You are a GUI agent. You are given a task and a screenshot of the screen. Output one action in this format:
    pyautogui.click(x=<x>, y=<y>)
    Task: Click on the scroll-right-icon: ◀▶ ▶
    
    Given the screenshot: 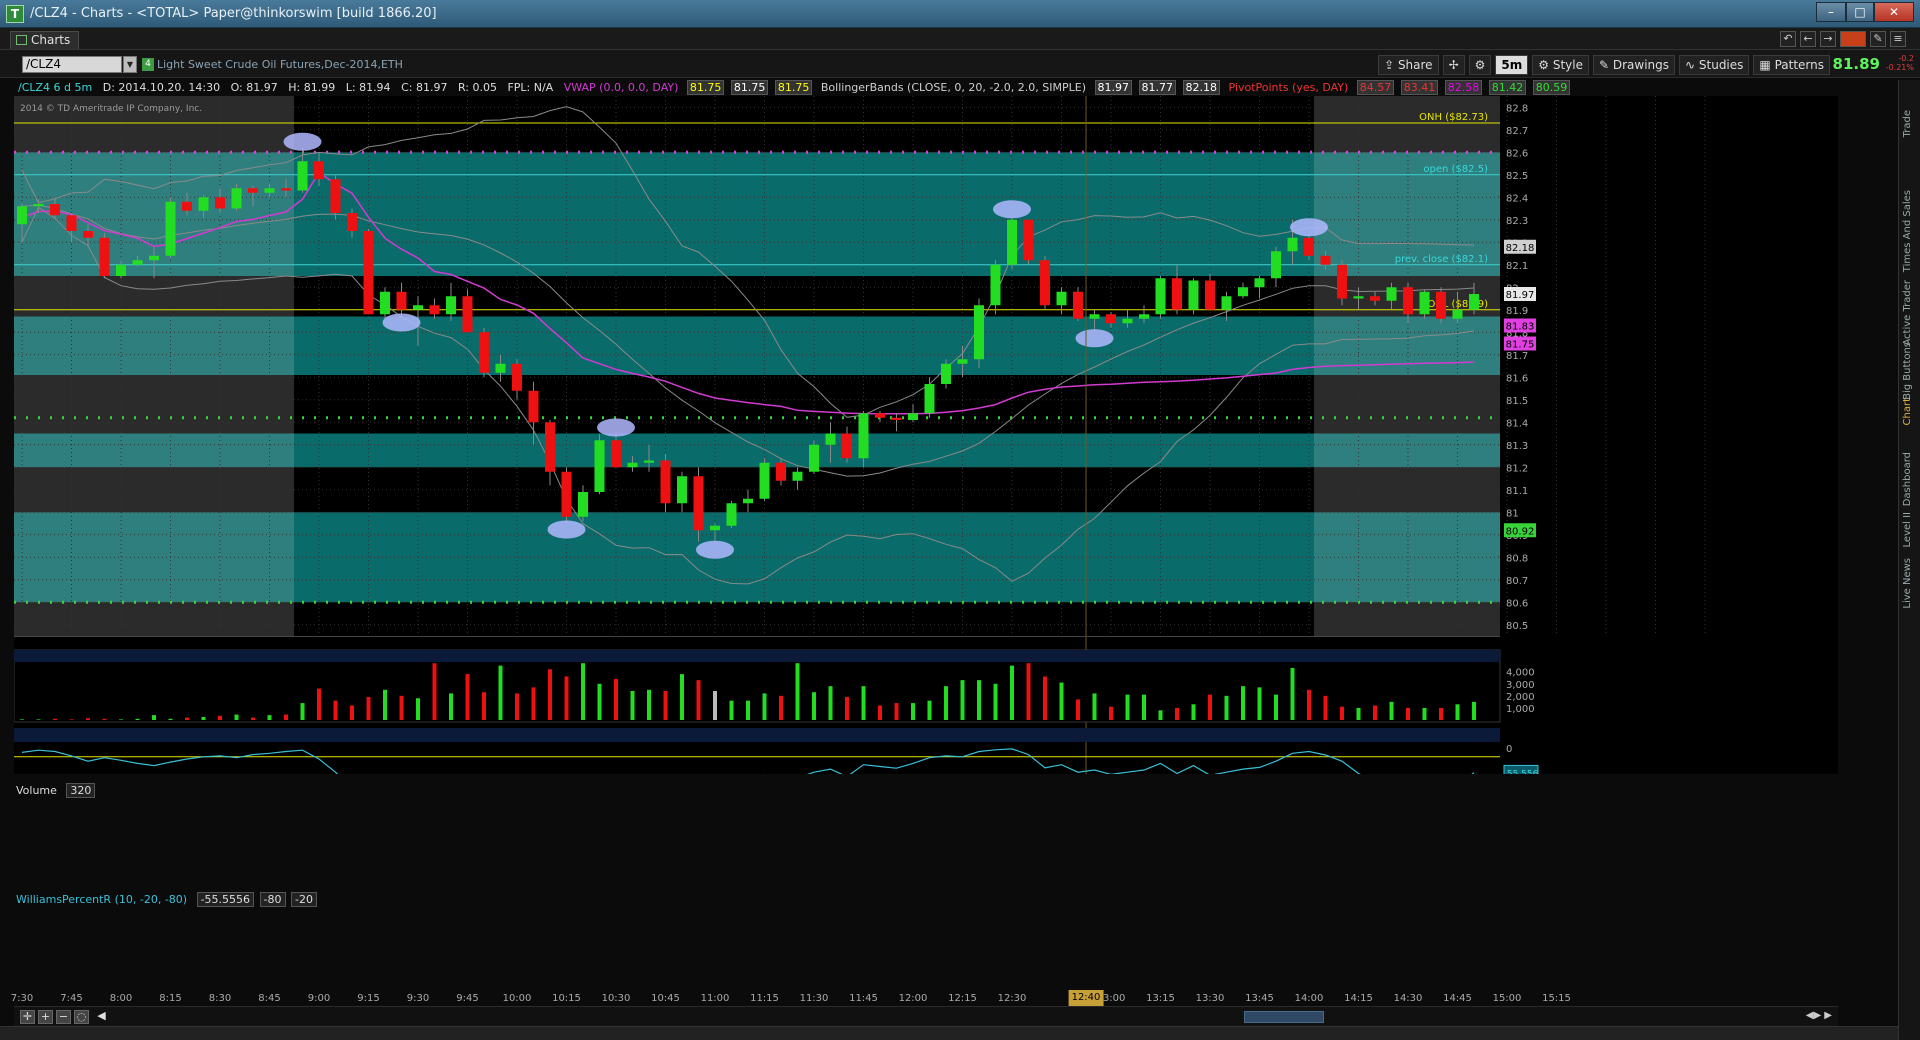 What is the action you would take?
    pyautogui.click(x=1819, y=1015)
    